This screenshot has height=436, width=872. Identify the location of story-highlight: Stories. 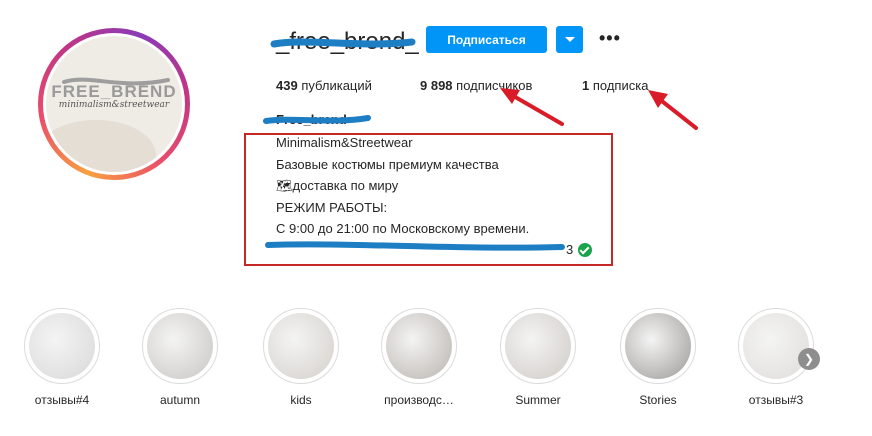
(658, 357).